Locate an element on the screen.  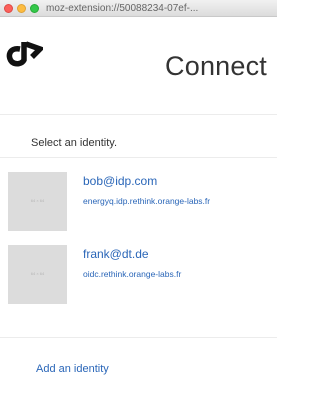
add-identity-link: Add an identity is located at coordinates (72, 369).